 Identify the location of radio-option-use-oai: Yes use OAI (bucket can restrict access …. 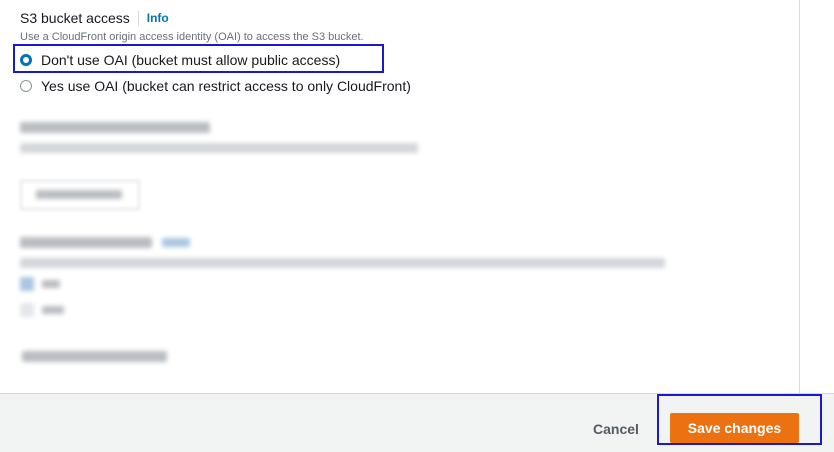
(215, 86).